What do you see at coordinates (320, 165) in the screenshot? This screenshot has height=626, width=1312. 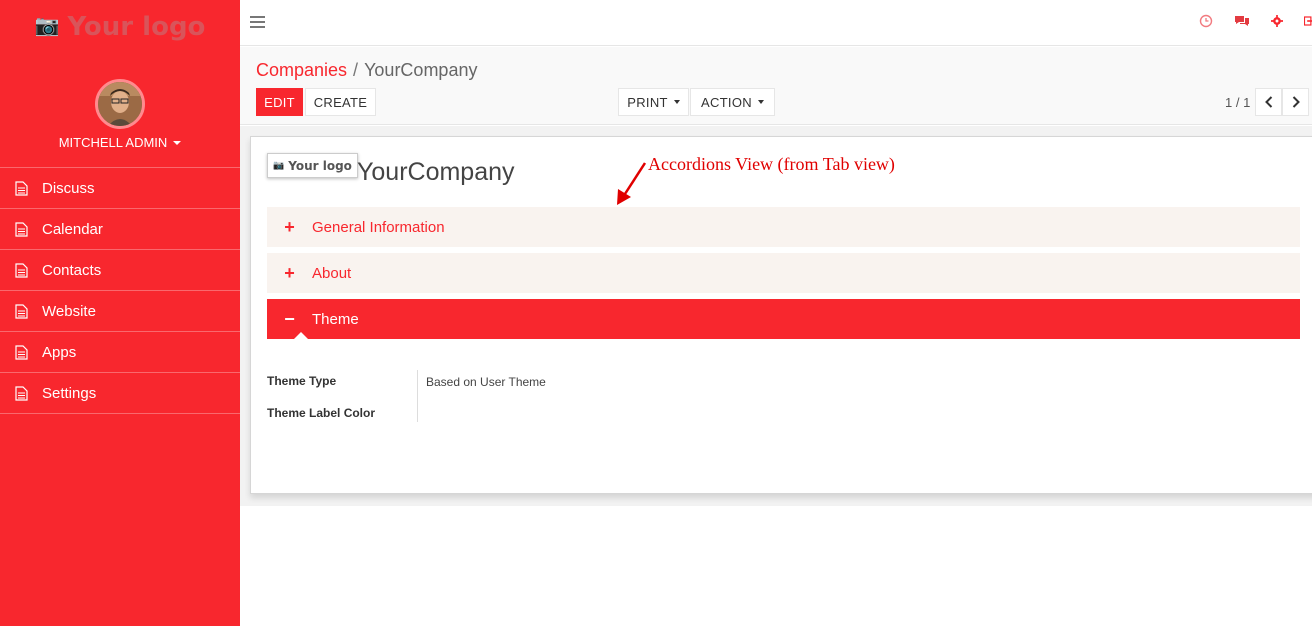 I see `company-logo-text: Your logo` at bounding box center [320, 165].